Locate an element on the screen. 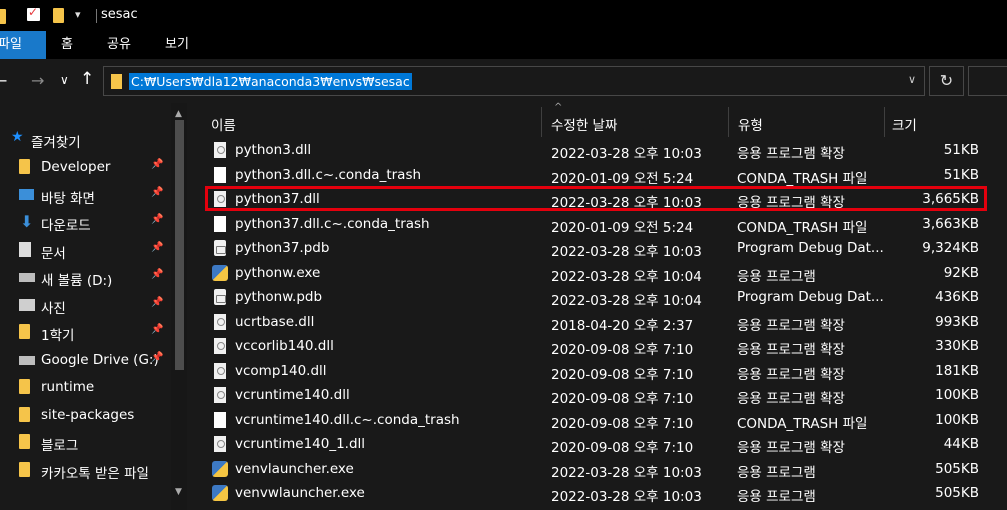  up-arrow-icon: ↑ is located at coordinates (87, 79).